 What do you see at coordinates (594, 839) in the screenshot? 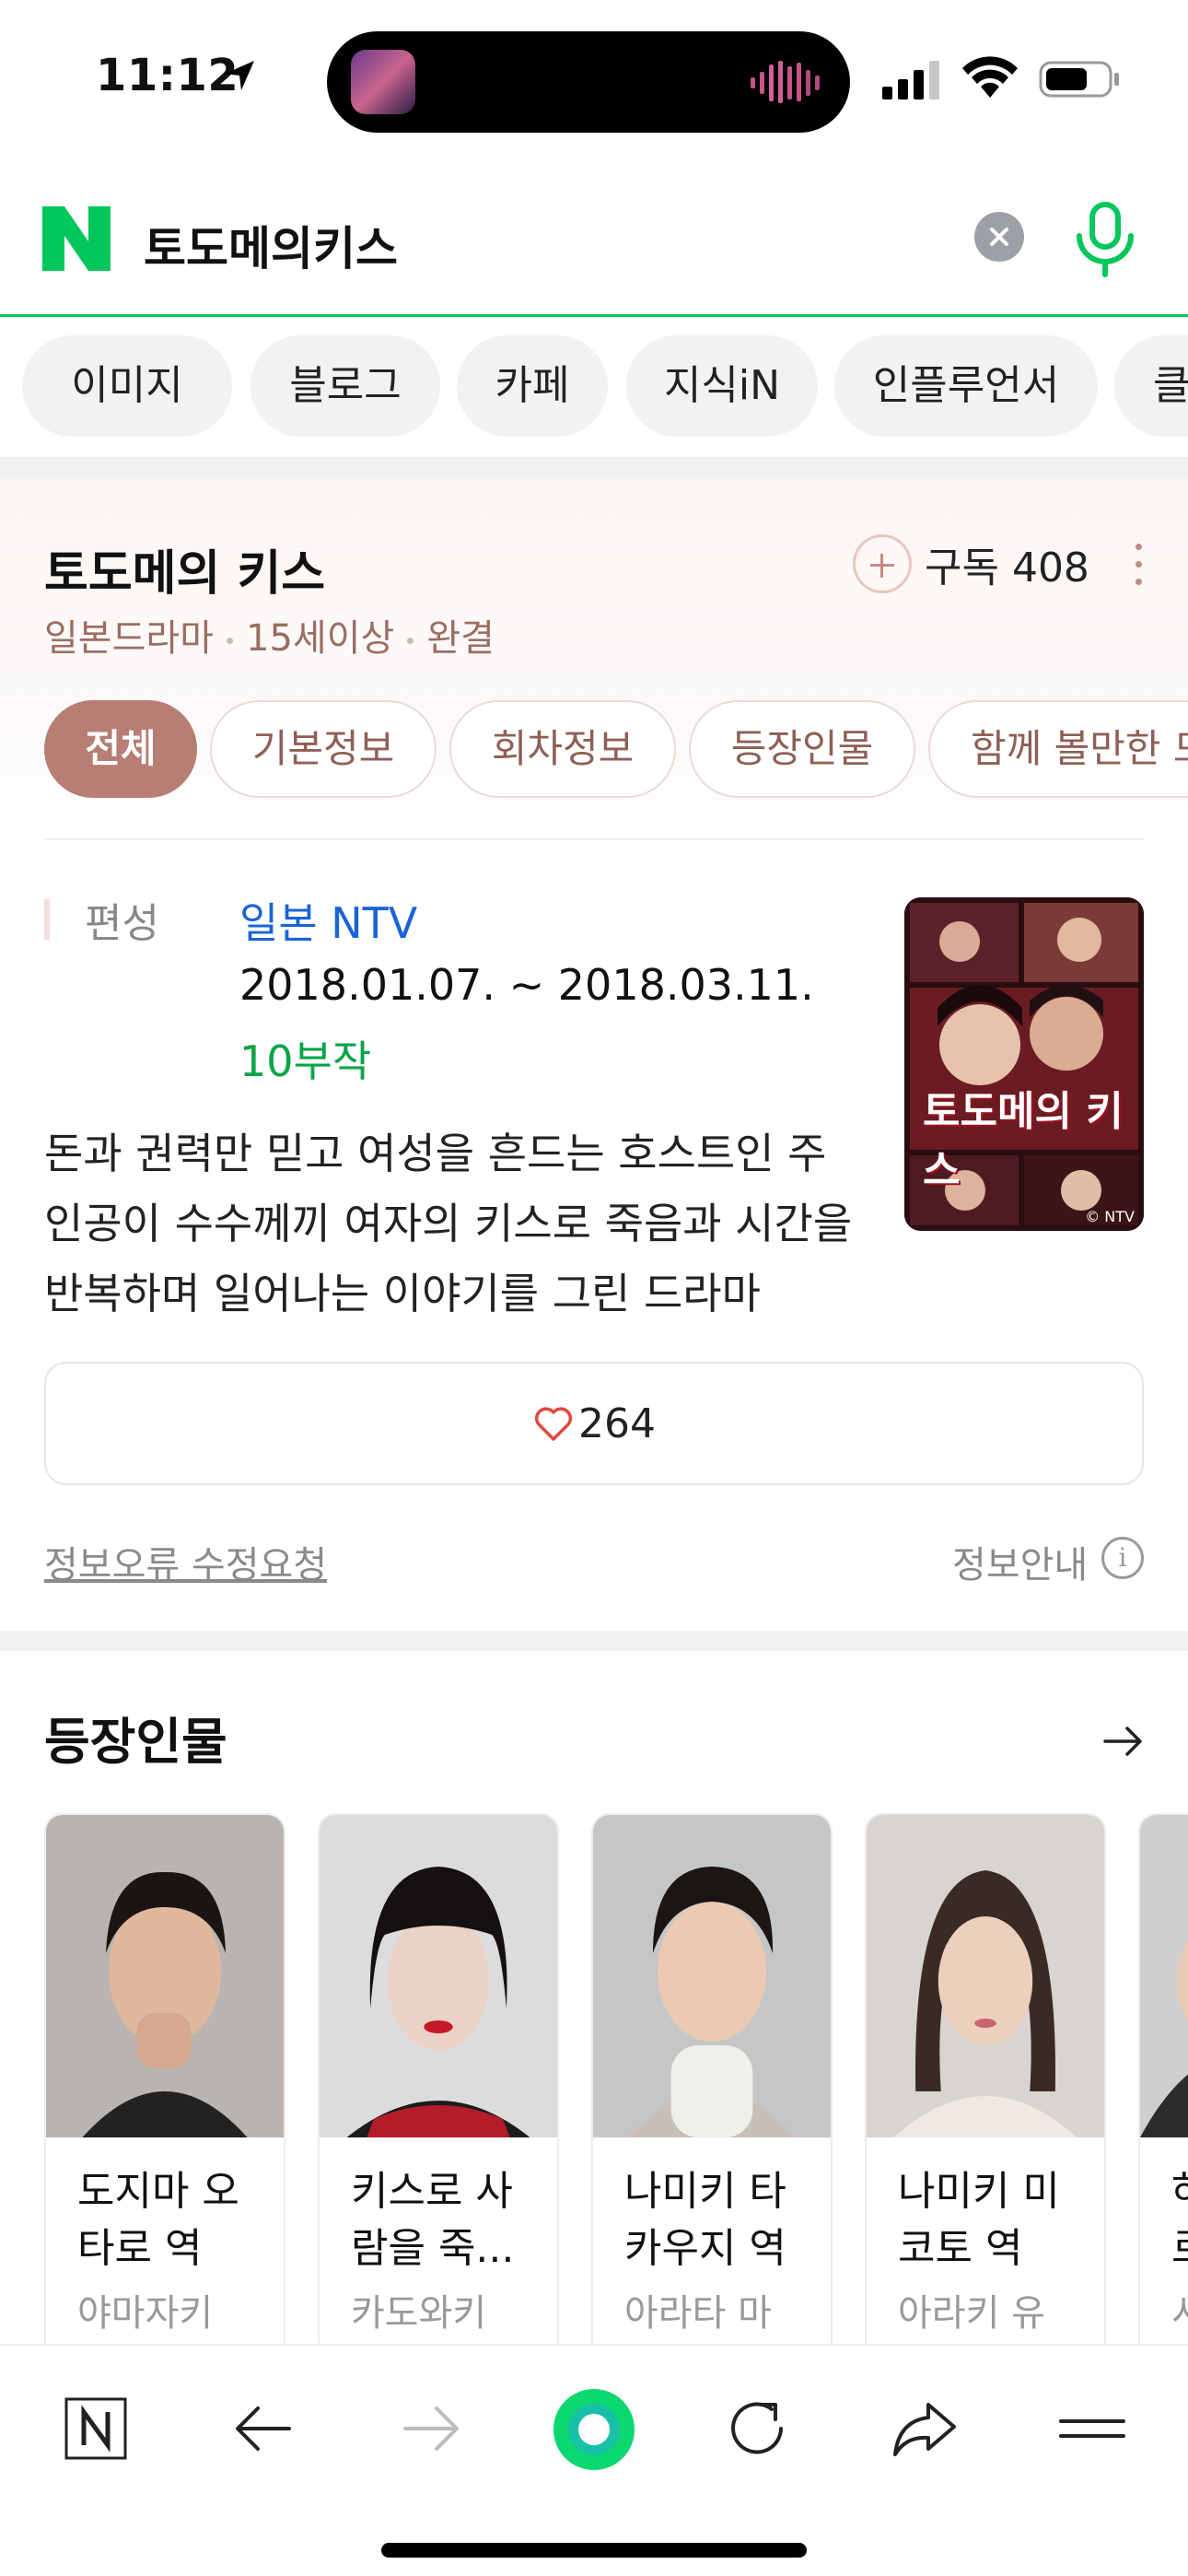
I see `divider` at bounding box center [594, 839].